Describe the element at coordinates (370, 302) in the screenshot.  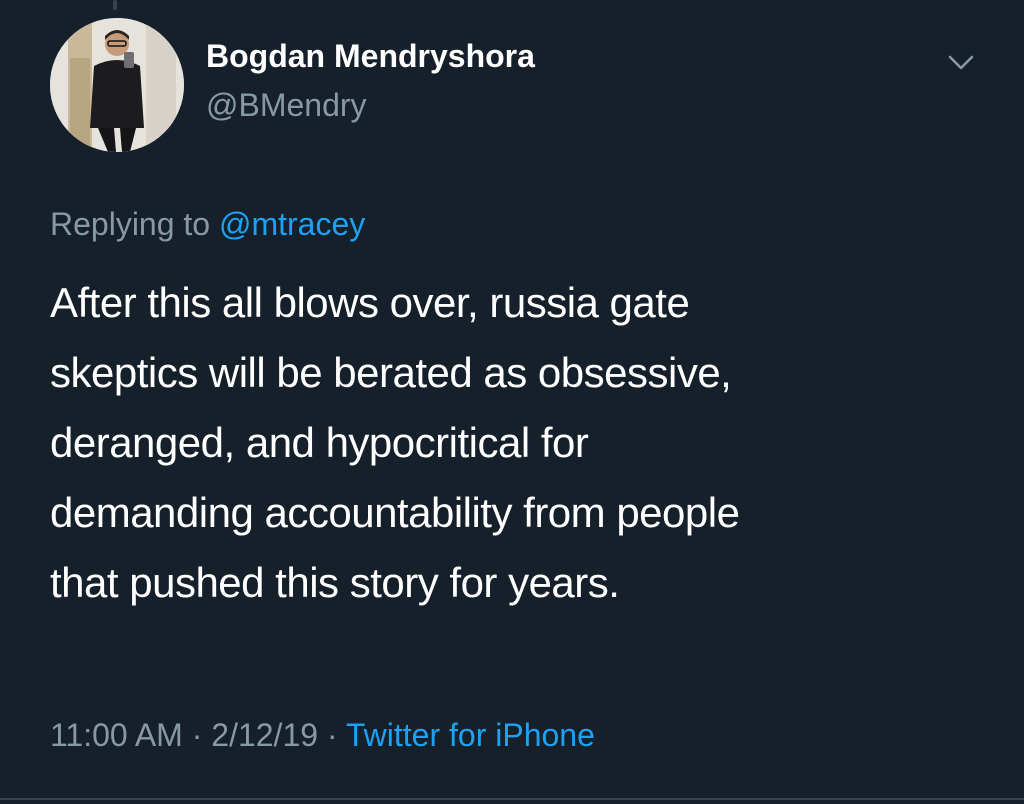
I see `tweet-text-line: After this all blows over, russia gate` at that location.